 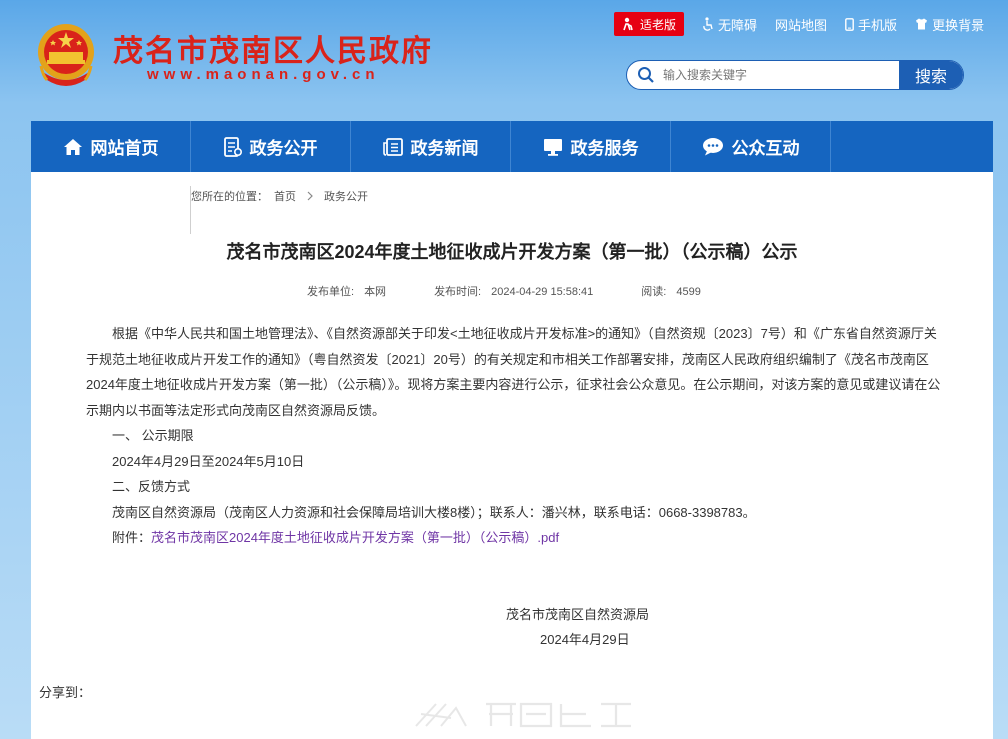 I want to click on chat-icon, so click(x=712, y=147).